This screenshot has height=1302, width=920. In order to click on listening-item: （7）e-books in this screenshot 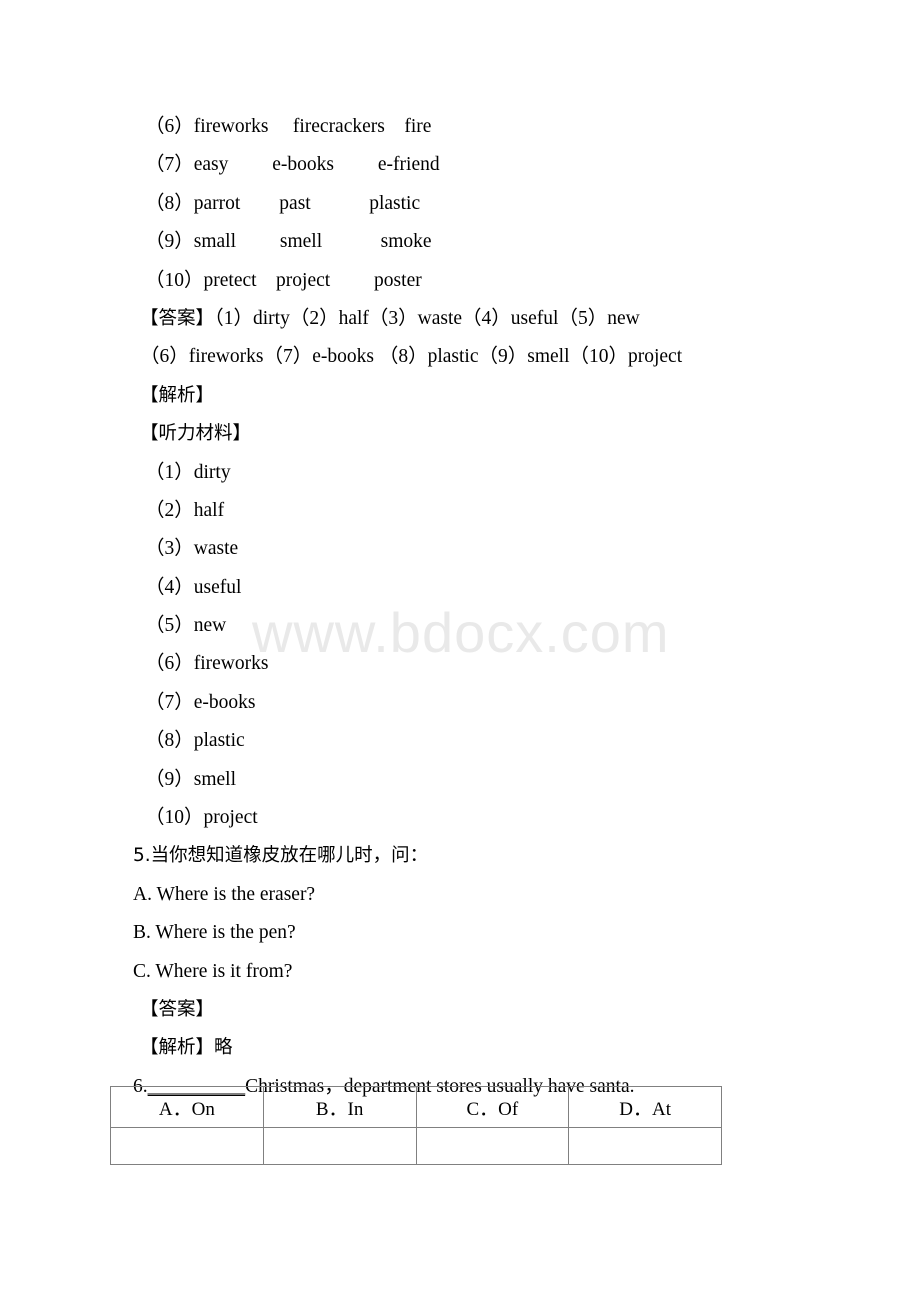, I will do `click(200, 702)`.